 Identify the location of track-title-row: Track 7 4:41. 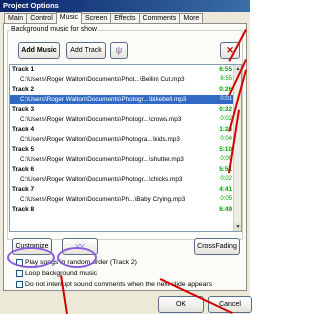
(122, 189).